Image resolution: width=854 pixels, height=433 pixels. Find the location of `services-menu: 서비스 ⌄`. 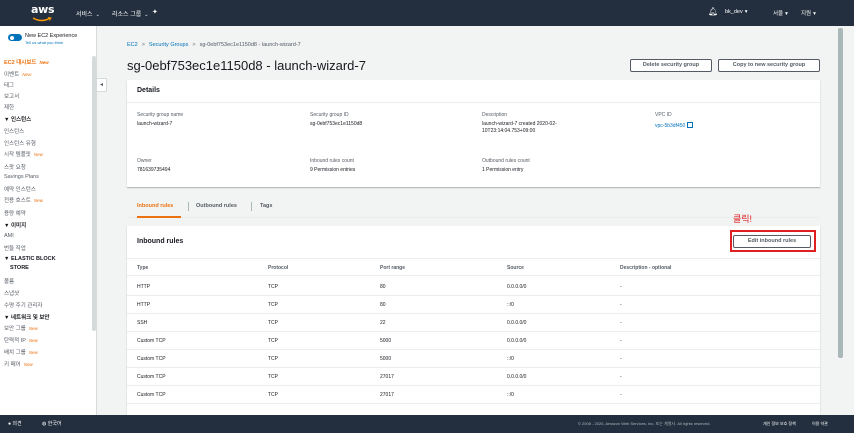

services-menu: 서비스 ⌄ is located at coordinates (88, 13).